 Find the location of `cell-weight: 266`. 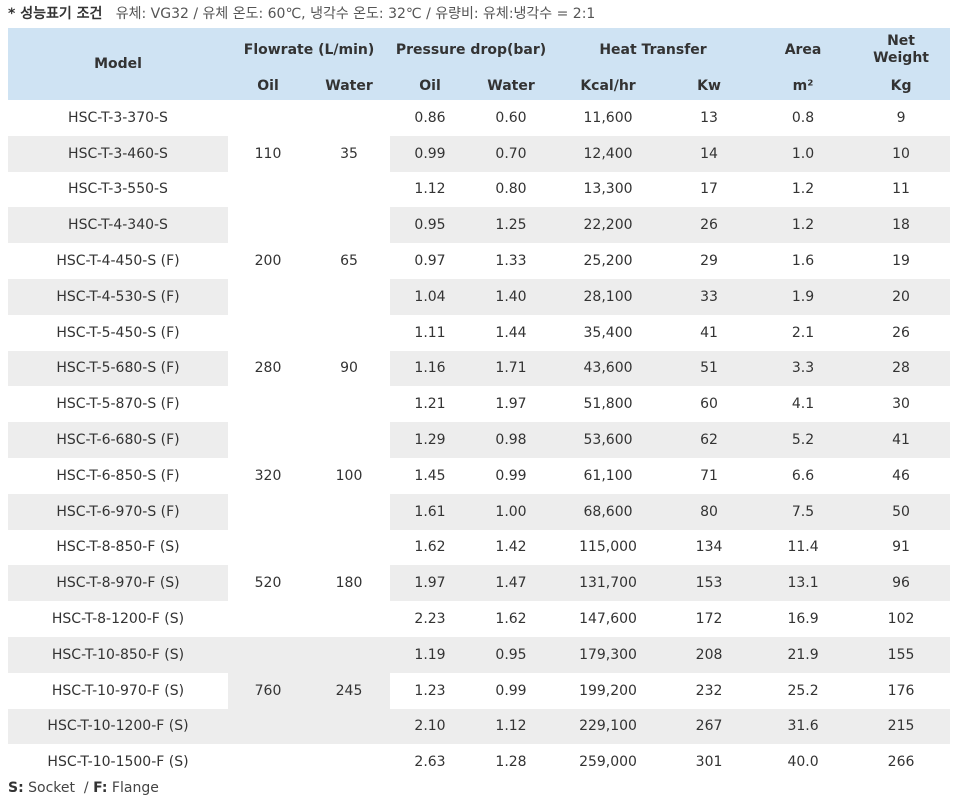

cell-weight: 266 is located at coordinates (901, 762).